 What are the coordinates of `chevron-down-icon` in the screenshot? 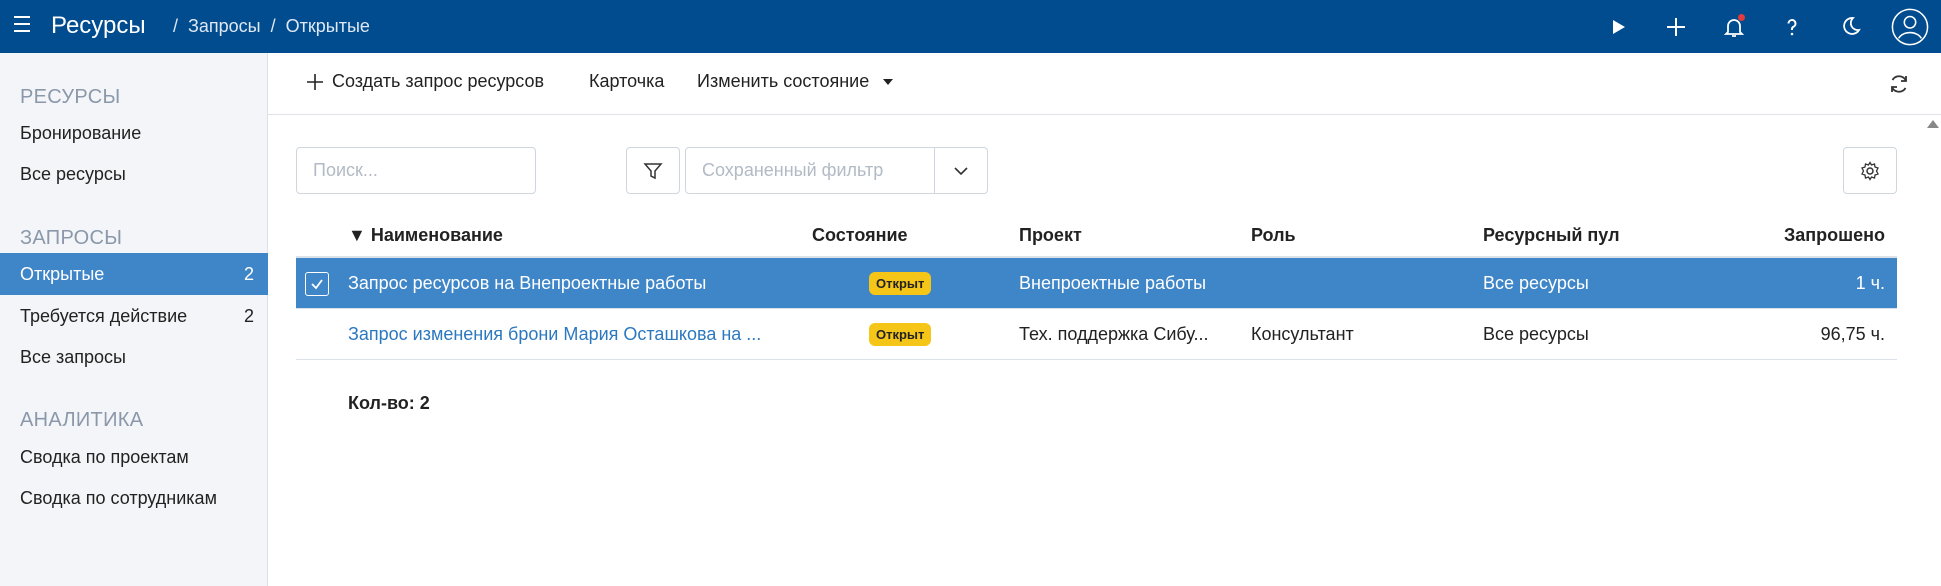 It's located at (961, 170).